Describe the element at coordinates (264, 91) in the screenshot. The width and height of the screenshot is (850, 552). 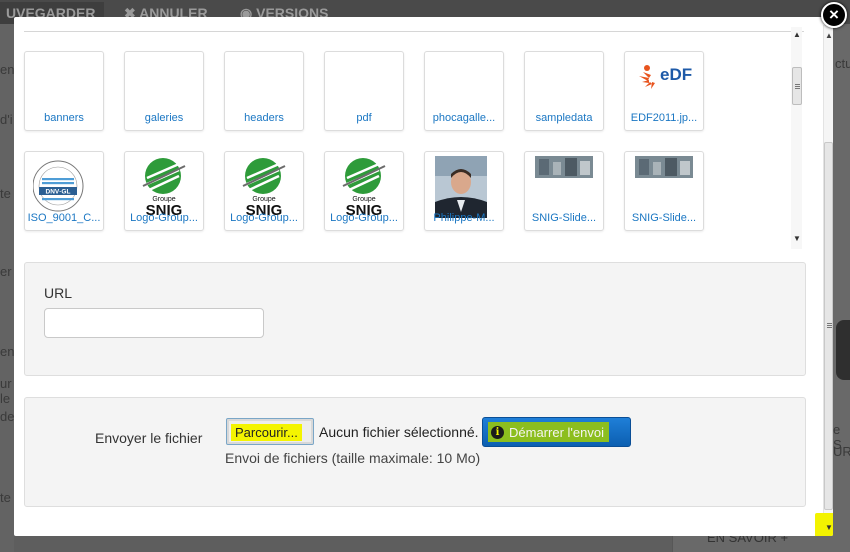
I see `folder-item: headers` at that location.